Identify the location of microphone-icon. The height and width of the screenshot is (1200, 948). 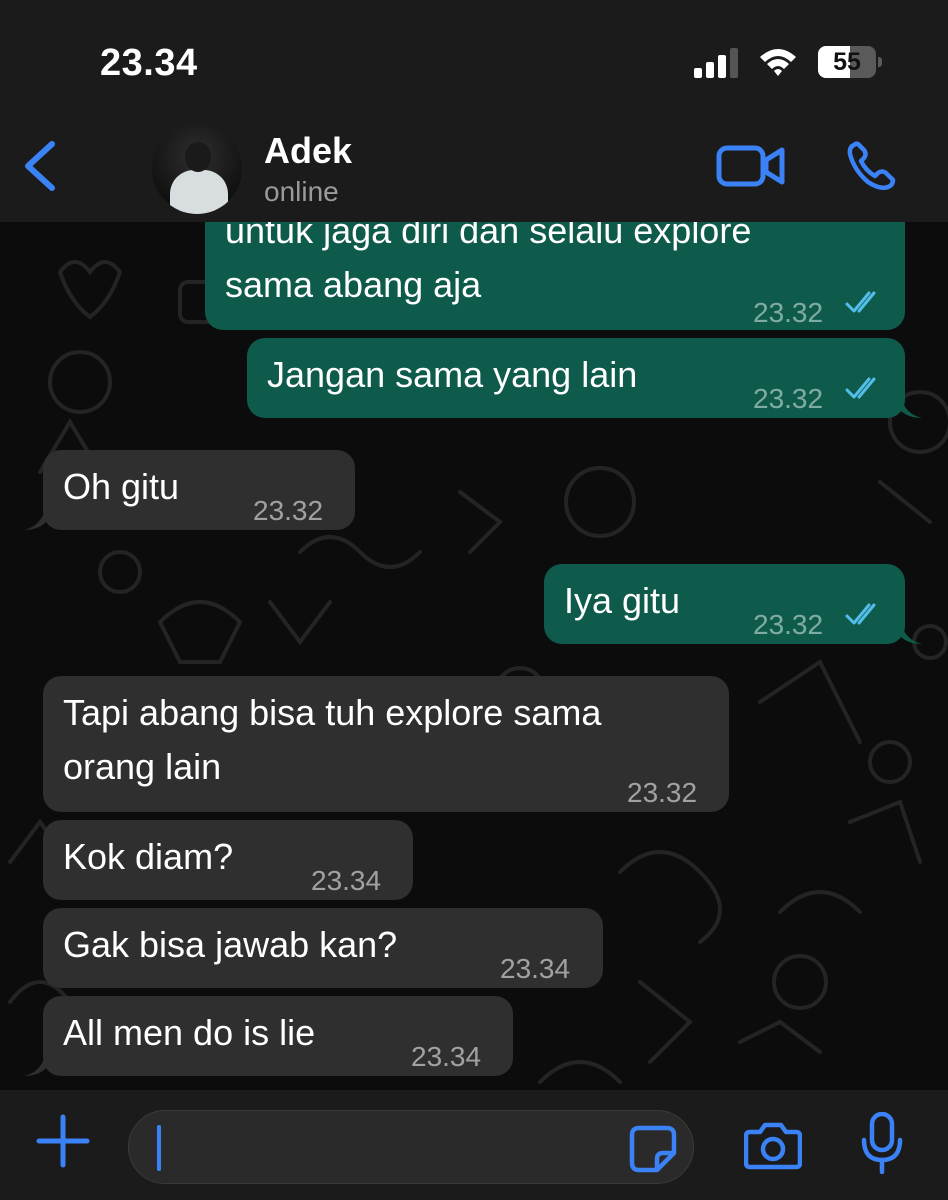
(882, 1143).